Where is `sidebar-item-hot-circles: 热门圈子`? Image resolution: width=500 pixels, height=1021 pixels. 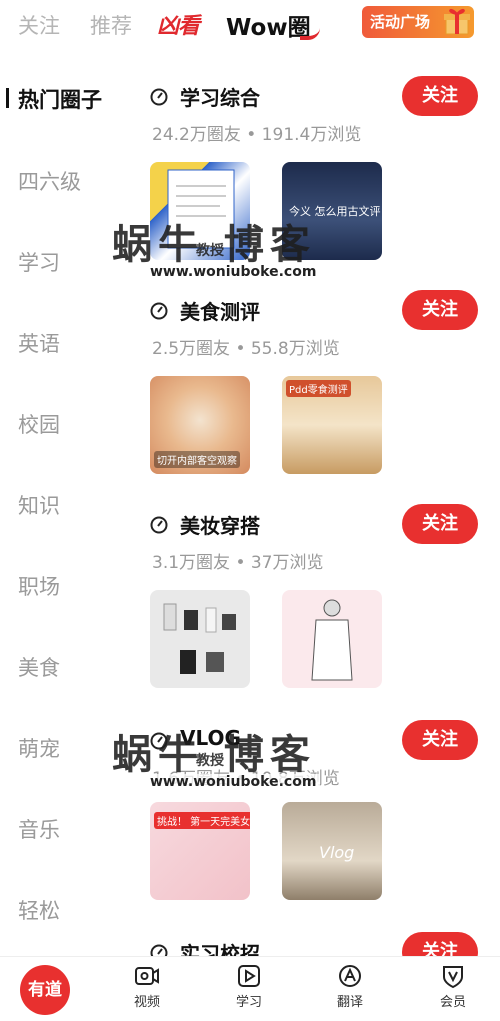 sidebar-item-hot-circles: 热门圈子 is located at coordinates (60, 99).